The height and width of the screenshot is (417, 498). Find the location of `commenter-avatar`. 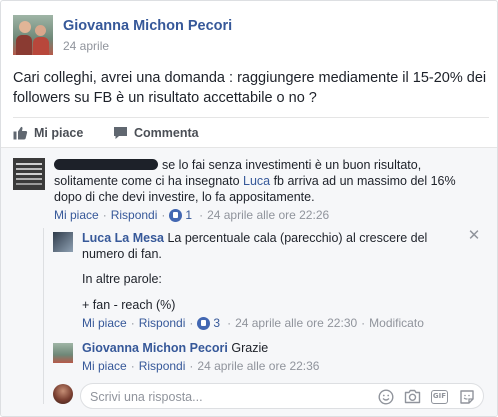

commenter-avatar is located at coordinates (29, 174).